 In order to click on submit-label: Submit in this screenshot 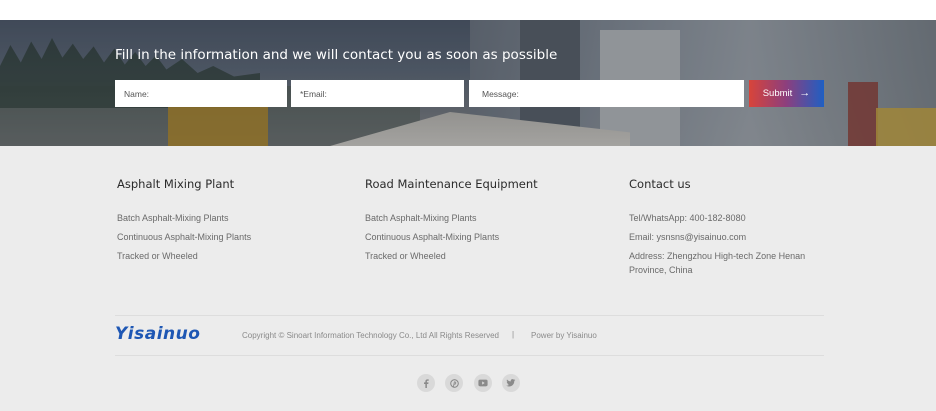, I will do `click(777, 93)`.